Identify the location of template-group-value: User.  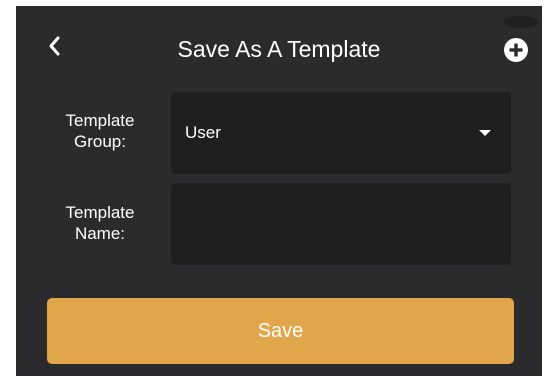
(203, 132).